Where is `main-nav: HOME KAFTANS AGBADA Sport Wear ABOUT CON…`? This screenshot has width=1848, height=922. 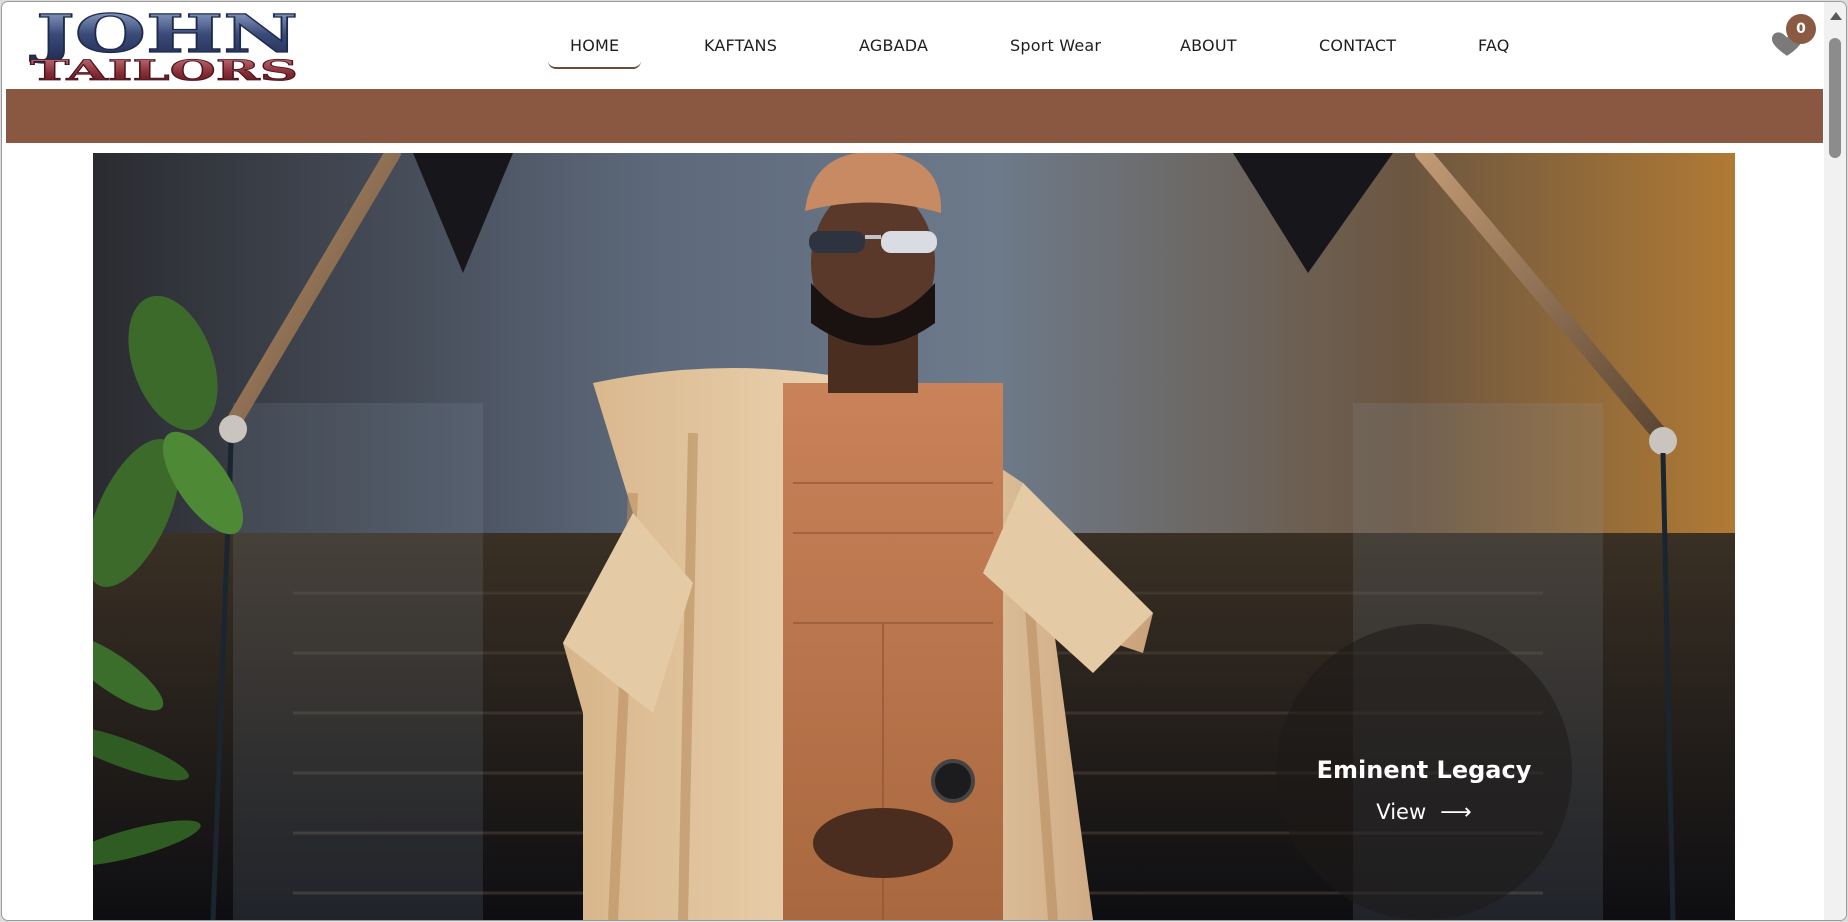
main-nav: HOME KAFTANS AGBADA Sport Wear ABOUT CON… is located at coordinates (912, 45).